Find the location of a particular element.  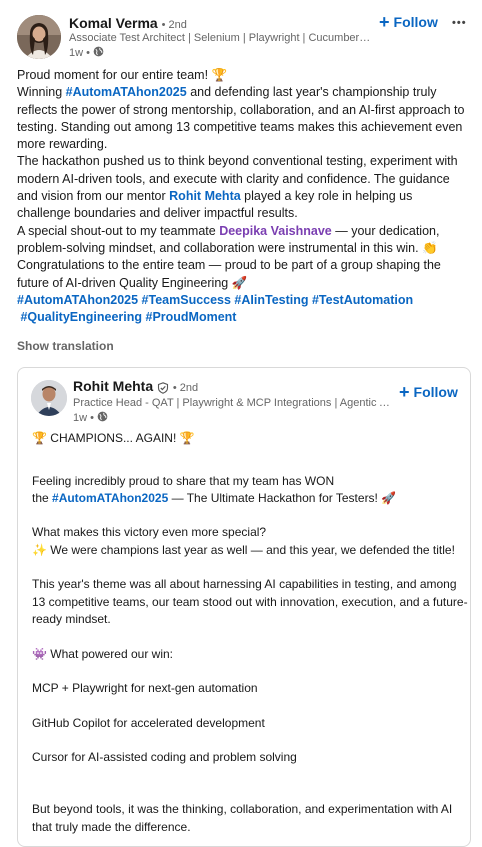

post-meta: 1w • is located at coordinates (86, 53).